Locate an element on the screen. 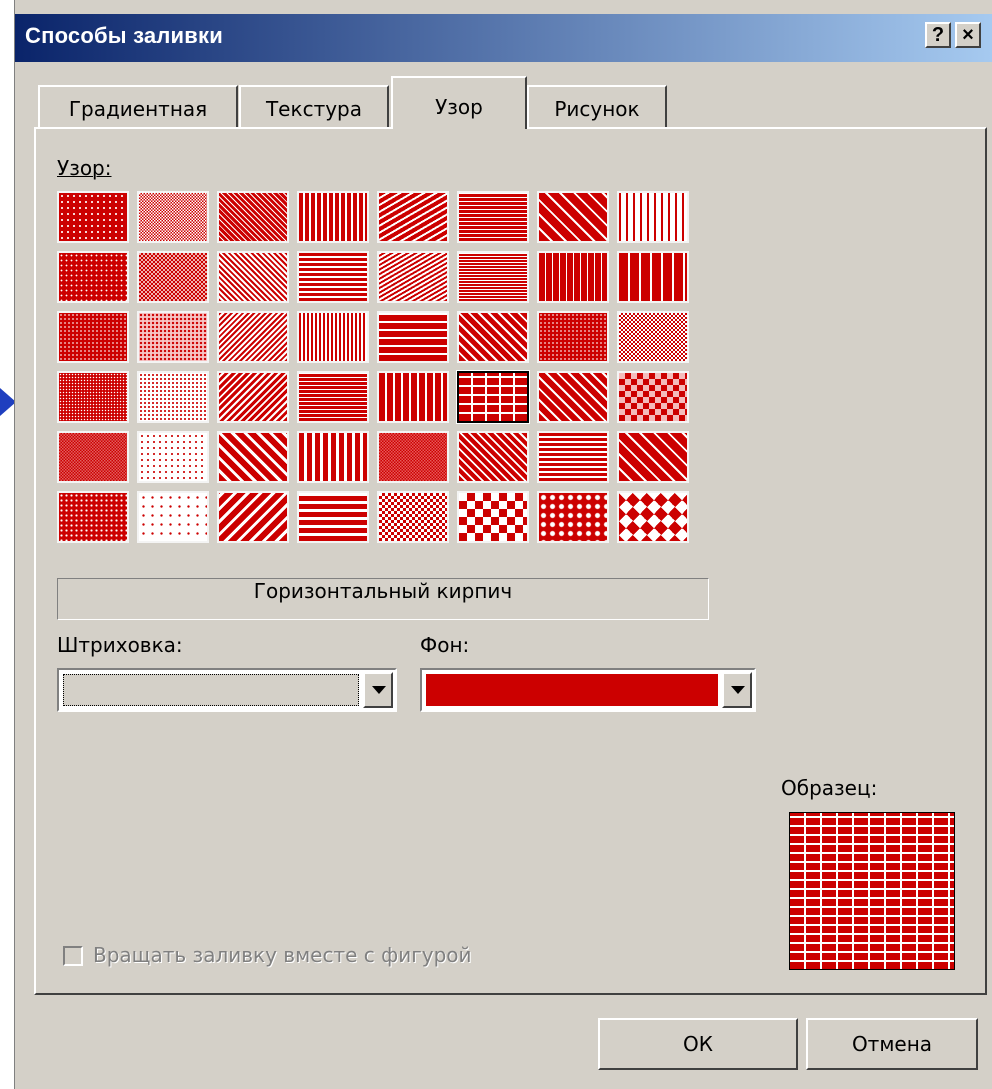 Image resolution: width=992 pixels, height=1089 pixels. ok-button: ОК is located at coordinates (698, 1044).